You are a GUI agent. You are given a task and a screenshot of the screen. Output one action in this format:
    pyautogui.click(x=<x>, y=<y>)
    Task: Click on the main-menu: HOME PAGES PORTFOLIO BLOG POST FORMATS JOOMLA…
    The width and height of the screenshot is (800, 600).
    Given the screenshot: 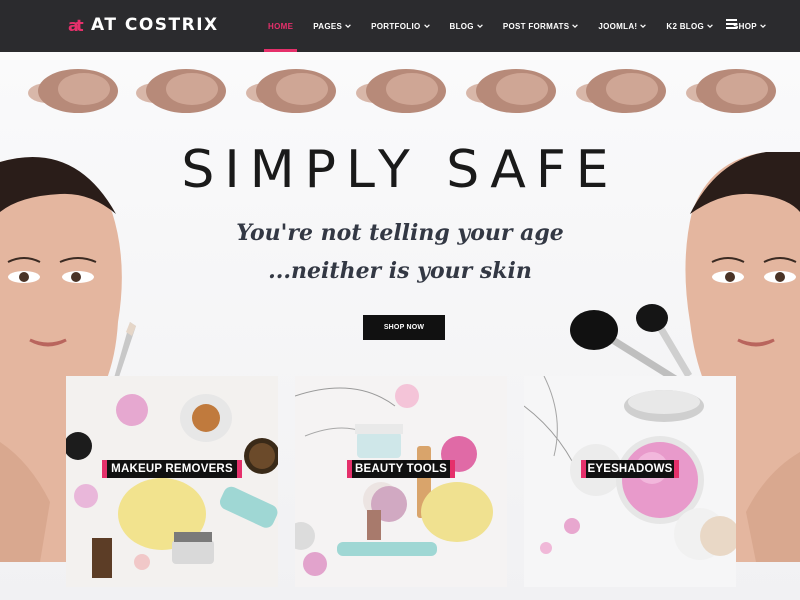 What is the action you would take?
    pyautogui.click(x=517, y=26)
    